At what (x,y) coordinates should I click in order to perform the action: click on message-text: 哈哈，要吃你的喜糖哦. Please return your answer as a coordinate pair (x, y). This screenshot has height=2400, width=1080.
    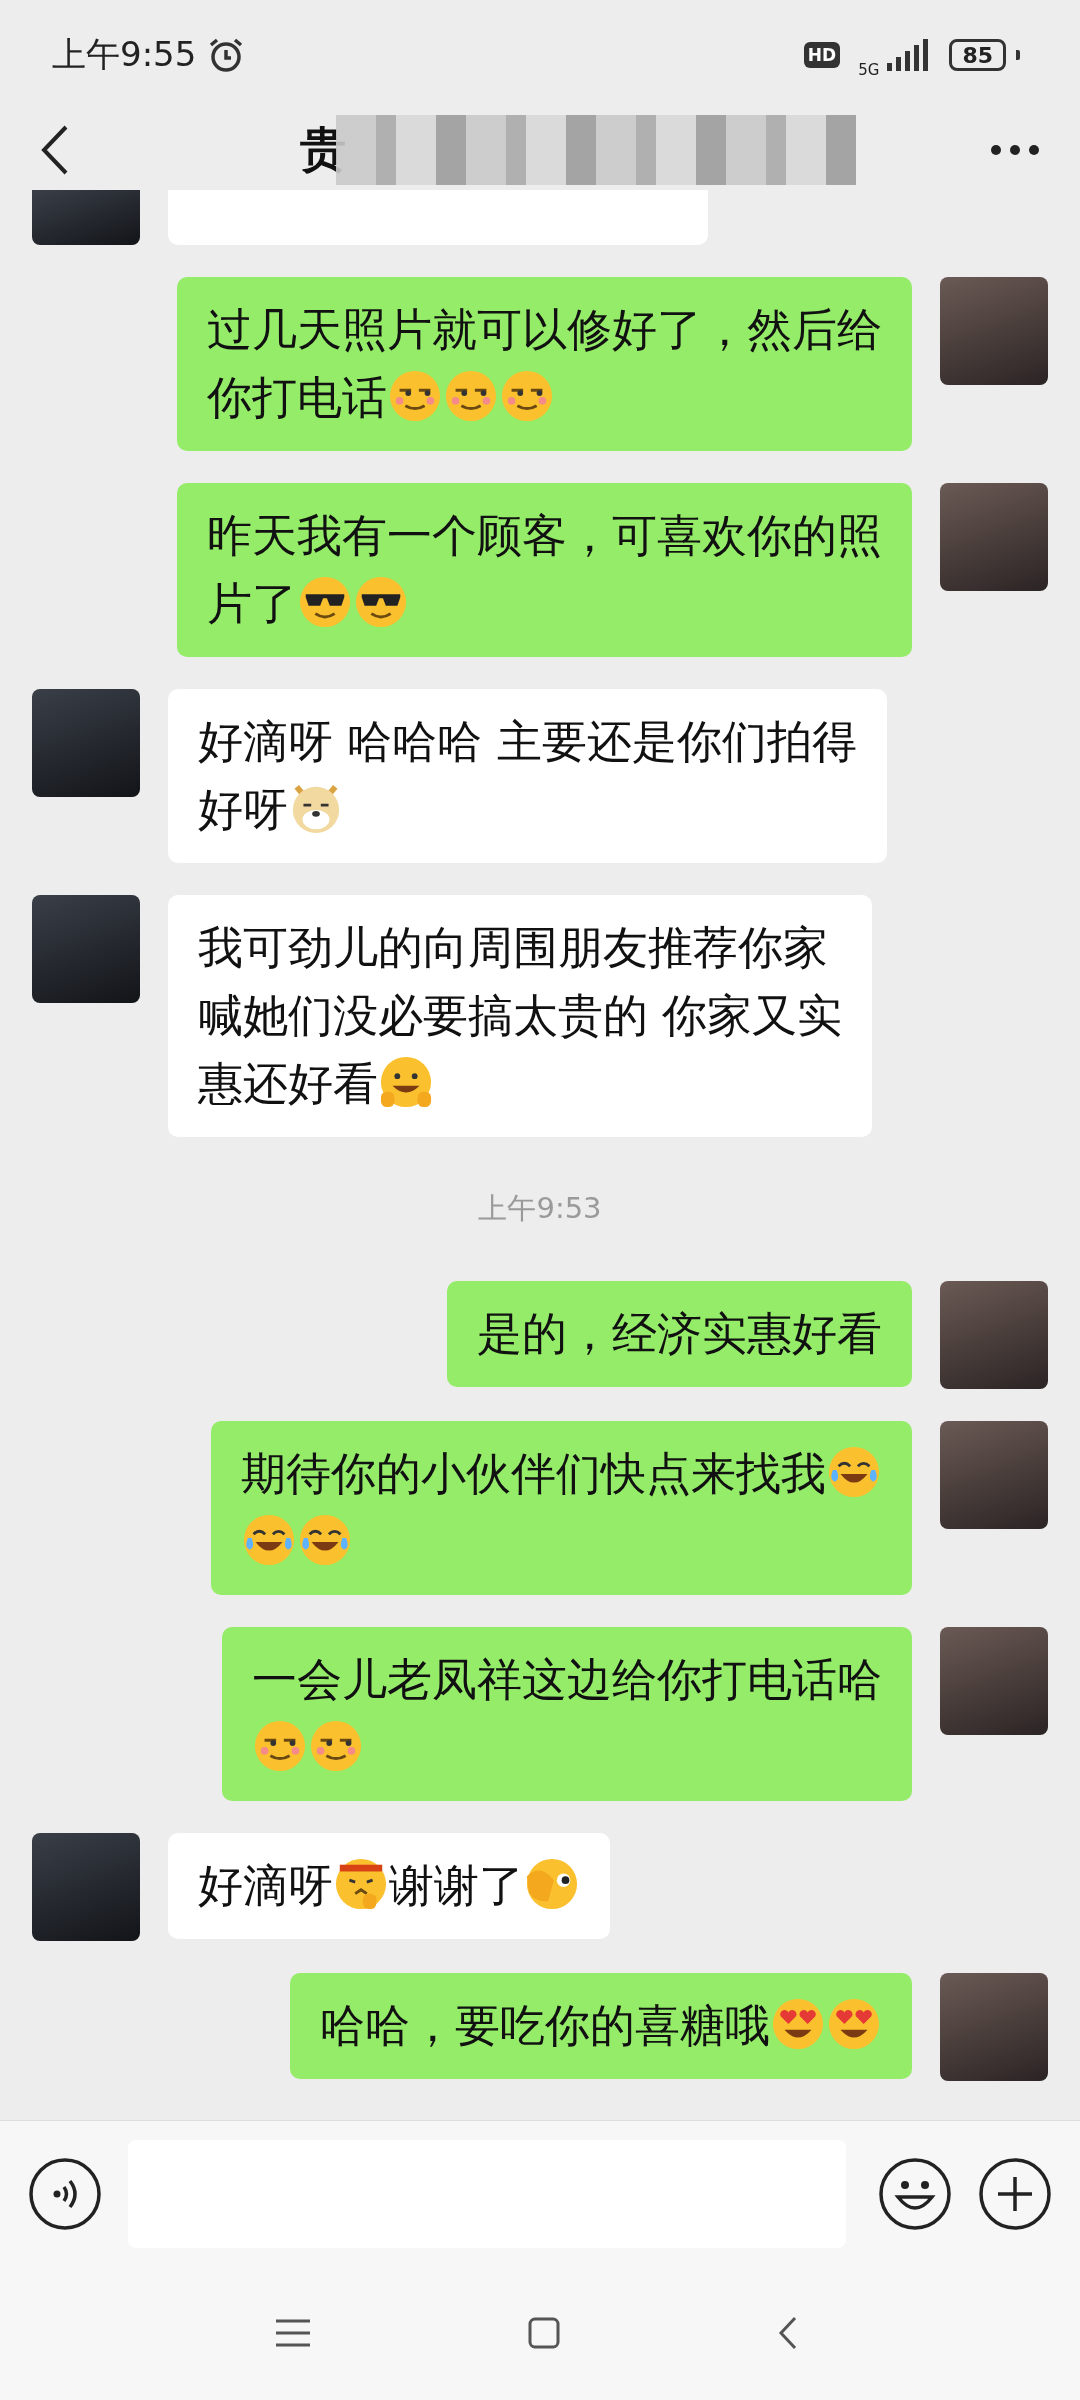
    Looking at the image, I should click on (545, 2025).